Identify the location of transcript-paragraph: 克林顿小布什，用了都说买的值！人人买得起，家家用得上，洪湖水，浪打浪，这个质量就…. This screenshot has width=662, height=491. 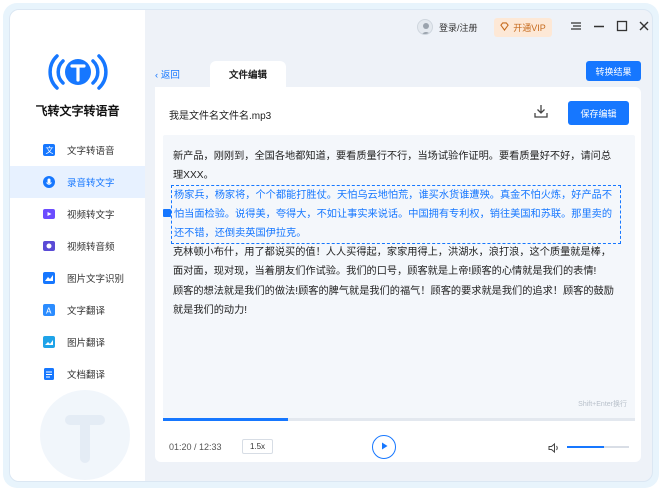
(396, 262).